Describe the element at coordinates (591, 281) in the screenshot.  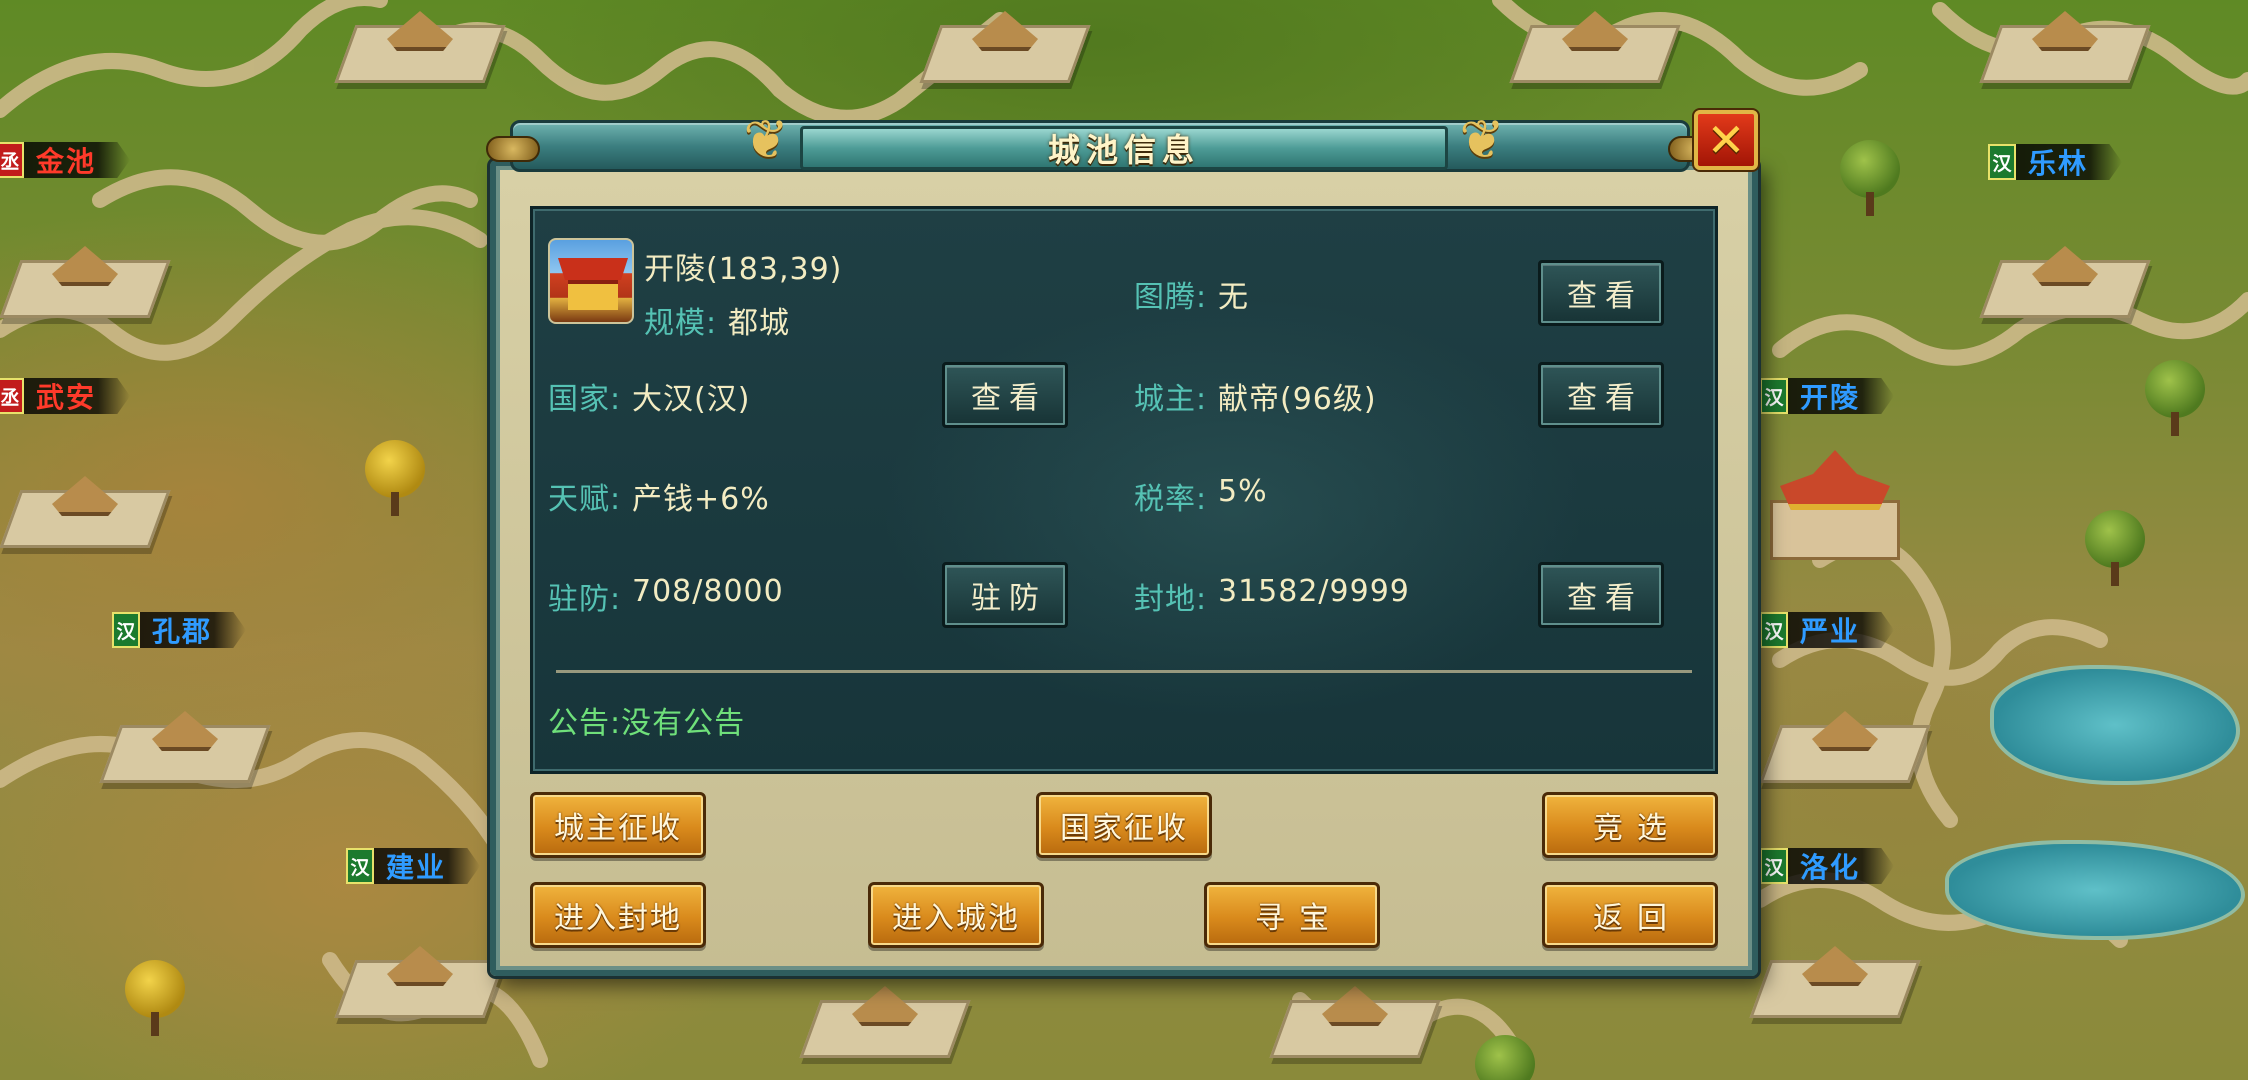
I see `city-avatar` at that location.